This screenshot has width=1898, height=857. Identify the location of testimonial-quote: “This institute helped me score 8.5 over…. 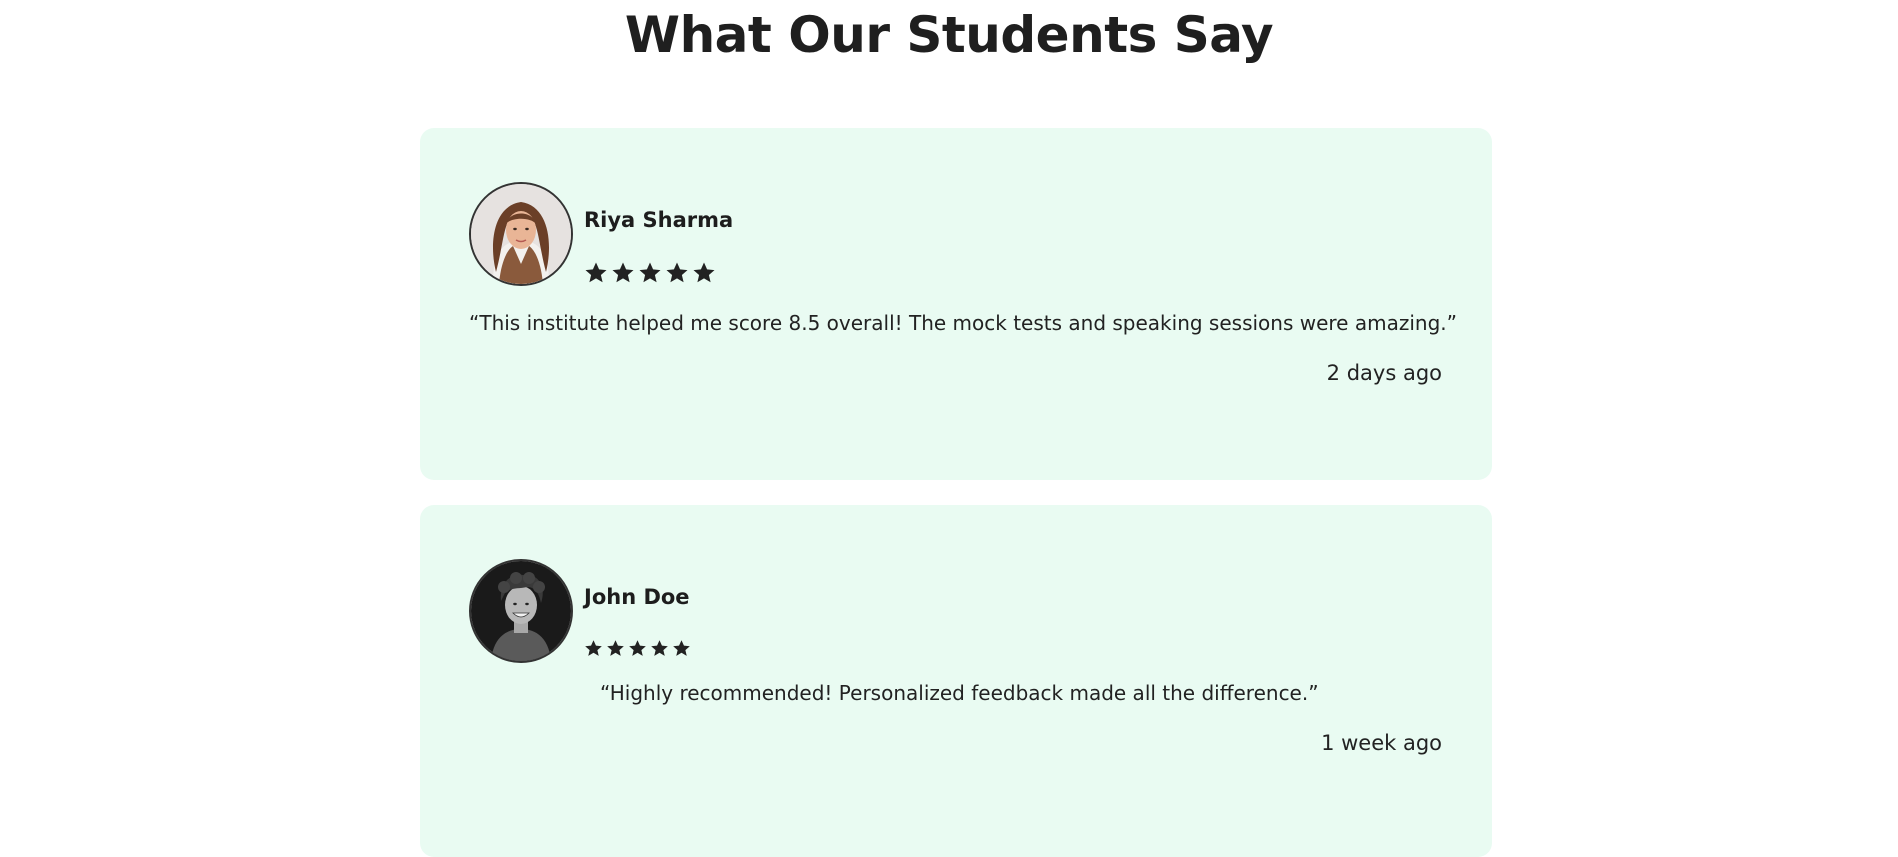
(963, 323).